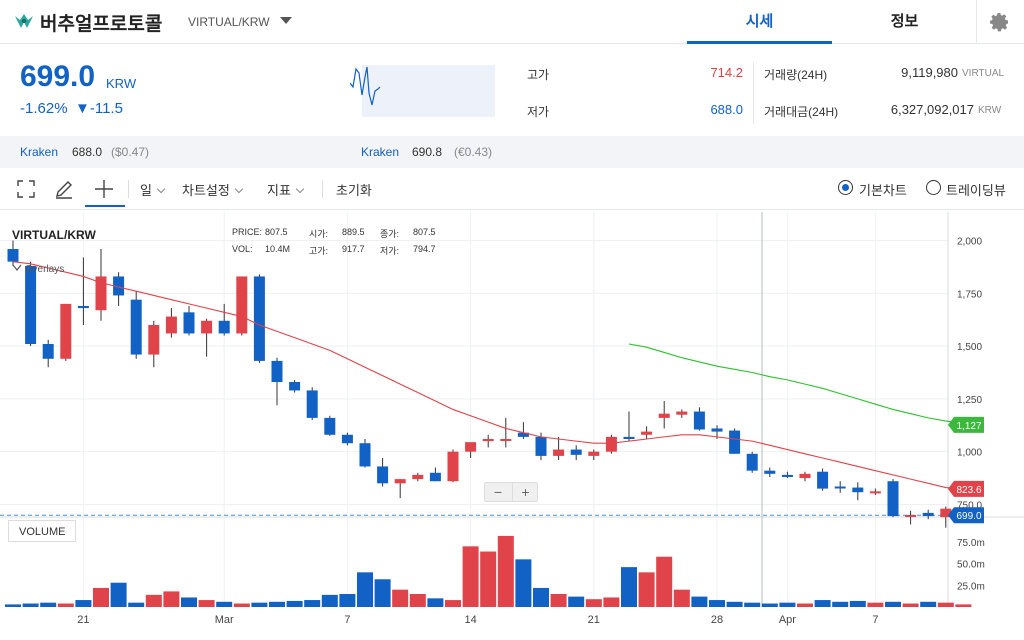  Describe the element at coordinates (276, 232) in the screenshot. I see `info-price: 807.5` at that location.